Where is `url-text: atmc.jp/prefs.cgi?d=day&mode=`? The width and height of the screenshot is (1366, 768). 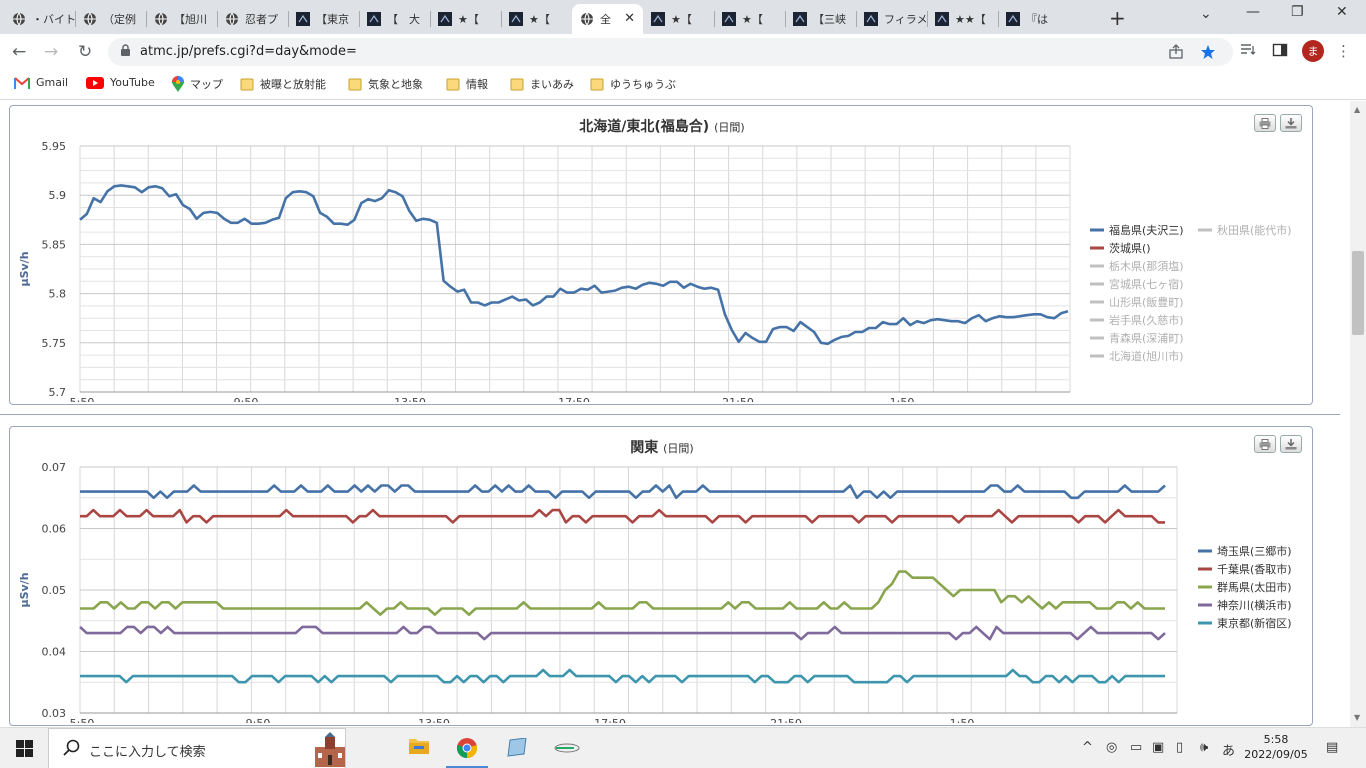 url-text: atmc.jp/prefs.cgi?d=day&mode= is located at coordinates (248, 51).